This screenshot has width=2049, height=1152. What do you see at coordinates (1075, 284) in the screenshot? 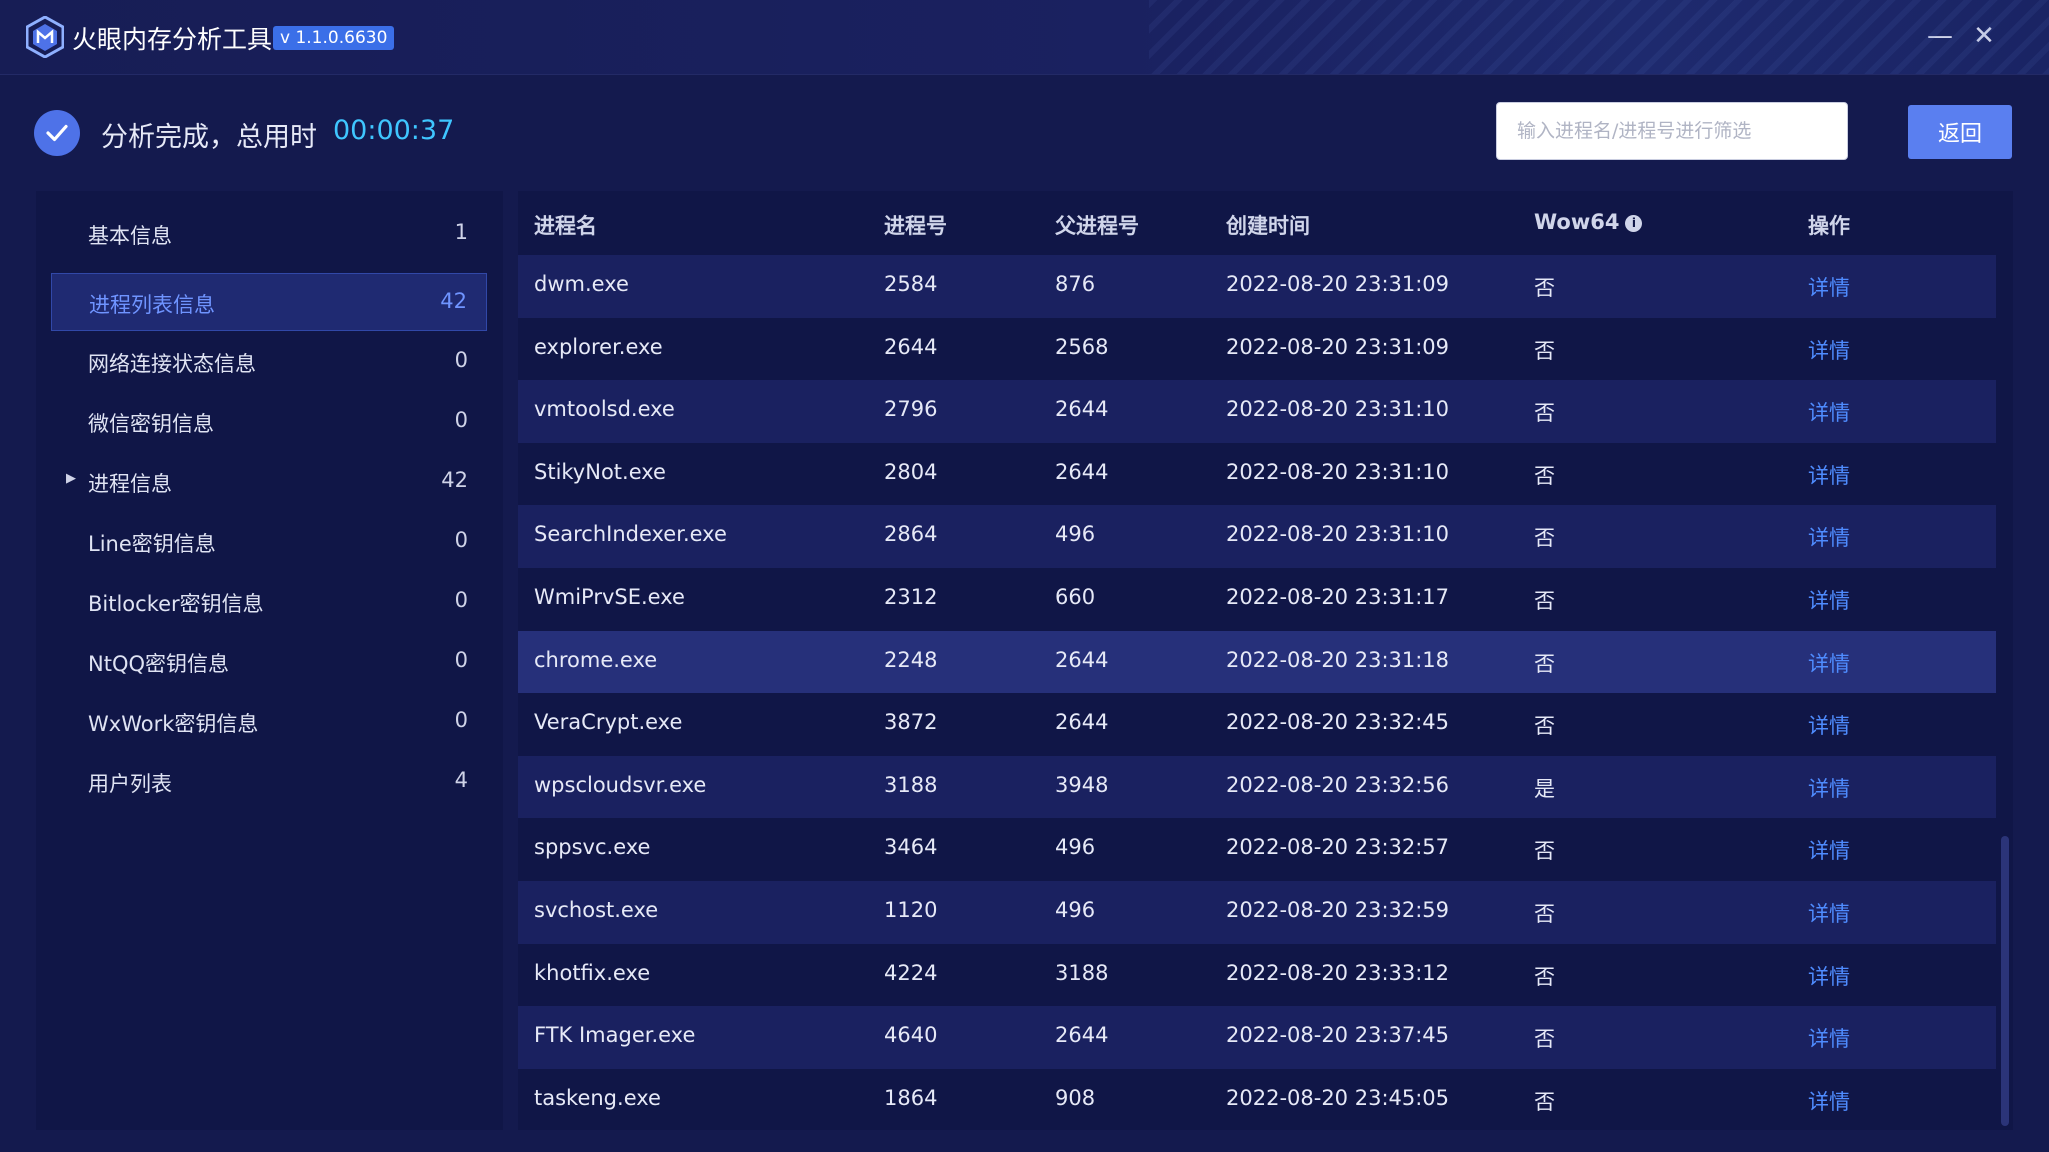
I see `cell-ppid: 876` at bounding box center [1075, 284].